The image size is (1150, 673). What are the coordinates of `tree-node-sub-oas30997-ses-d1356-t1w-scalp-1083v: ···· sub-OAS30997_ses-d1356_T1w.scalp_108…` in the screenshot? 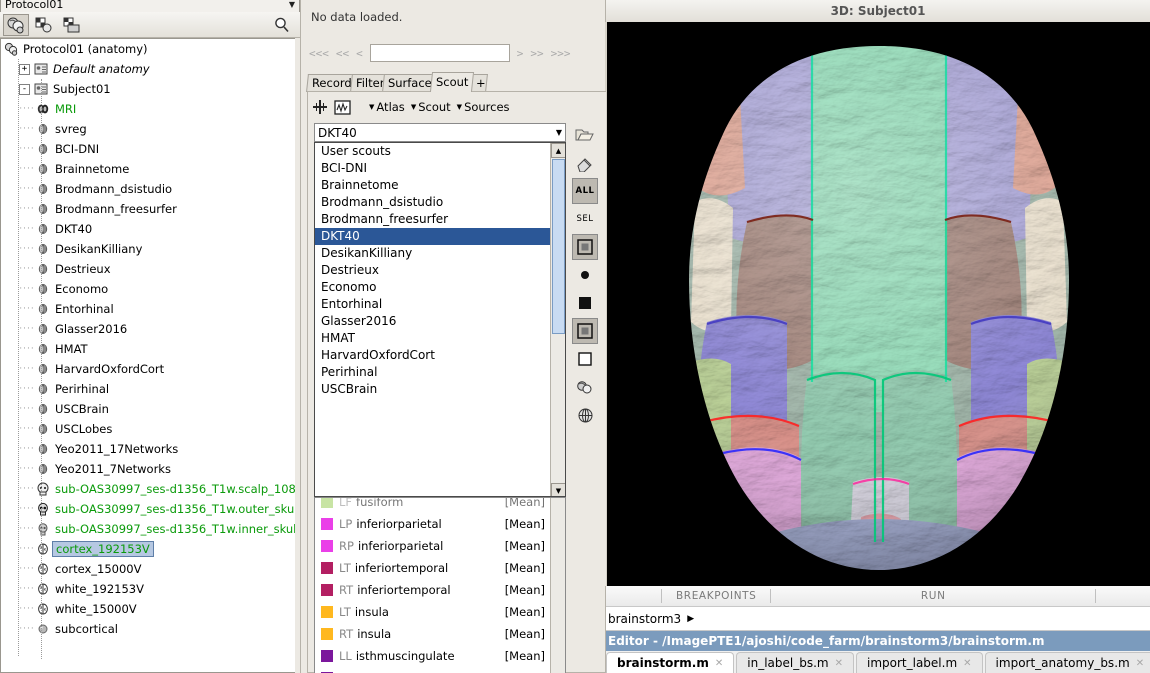 It's located at (148, 489).